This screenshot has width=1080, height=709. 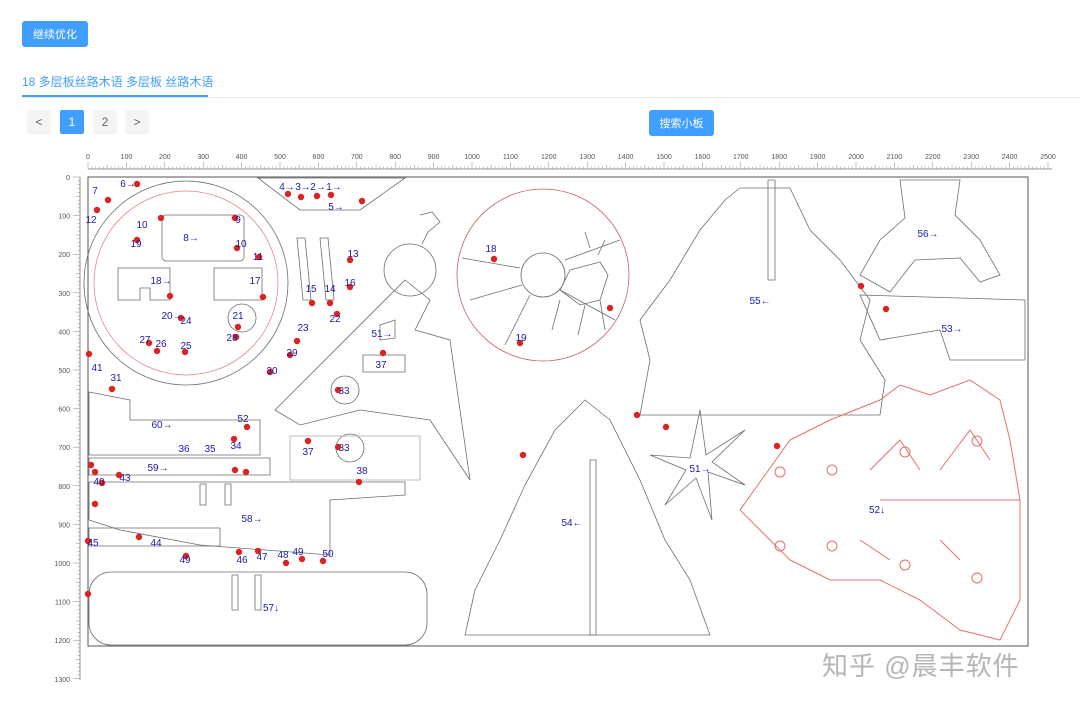 I want to click on ruler-x-tick: 1600, so click(x=703, y=157).